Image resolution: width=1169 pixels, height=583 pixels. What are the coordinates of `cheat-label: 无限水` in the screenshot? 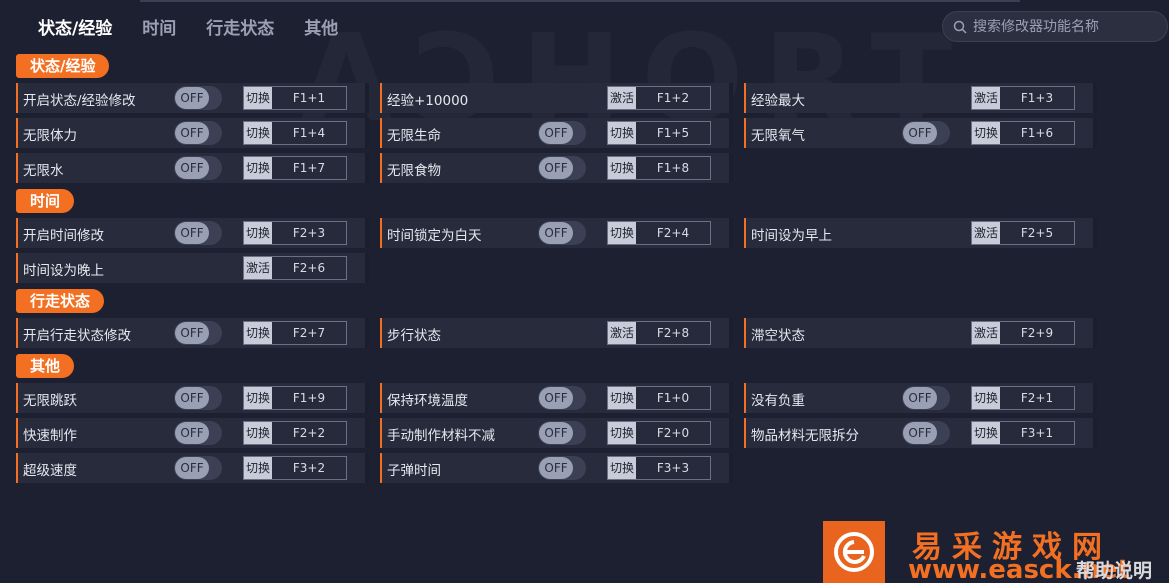 It's located at (43, 171).